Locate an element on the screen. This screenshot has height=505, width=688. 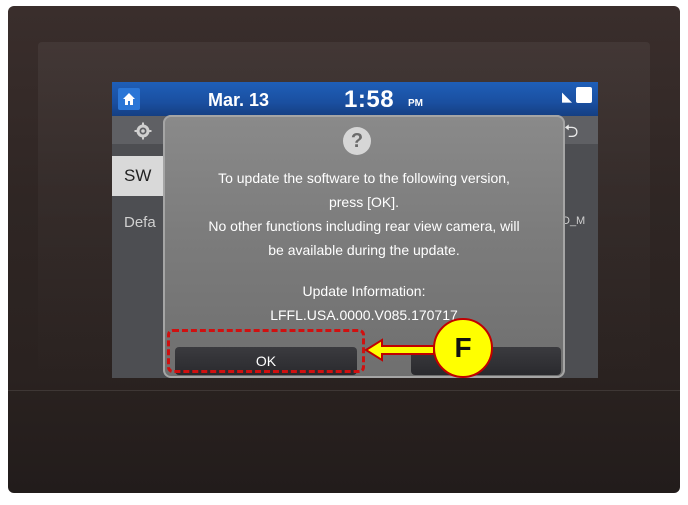
tab-sw: SW is located at coordinates (141, 176).